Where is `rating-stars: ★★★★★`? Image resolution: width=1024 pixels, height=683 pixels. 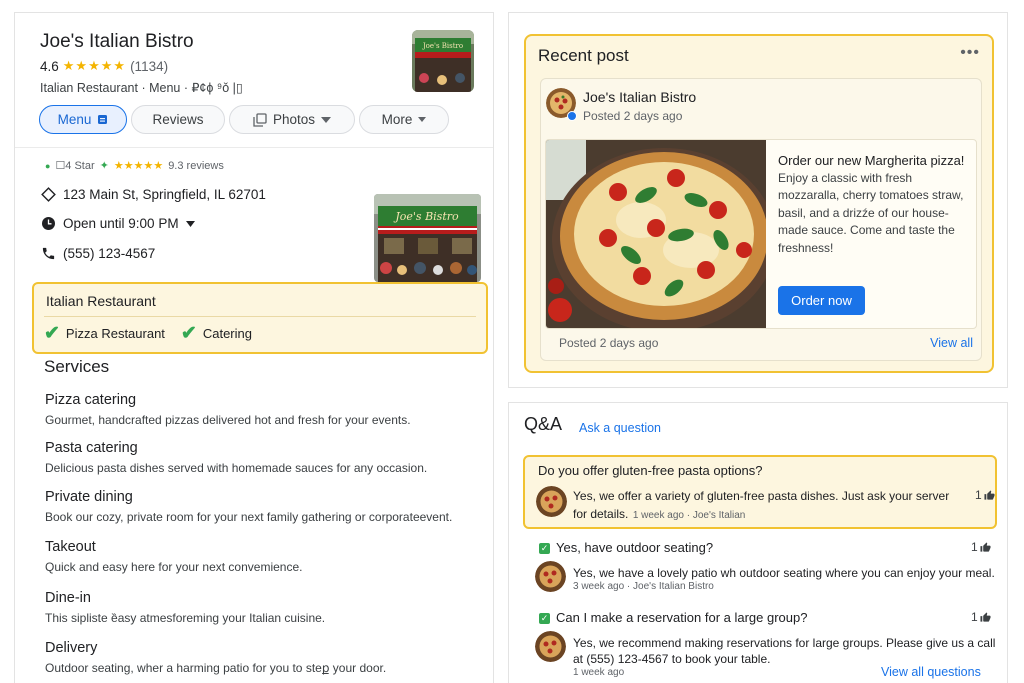 rating-stars: ★★★★★ is located at coordinates (94, 65).